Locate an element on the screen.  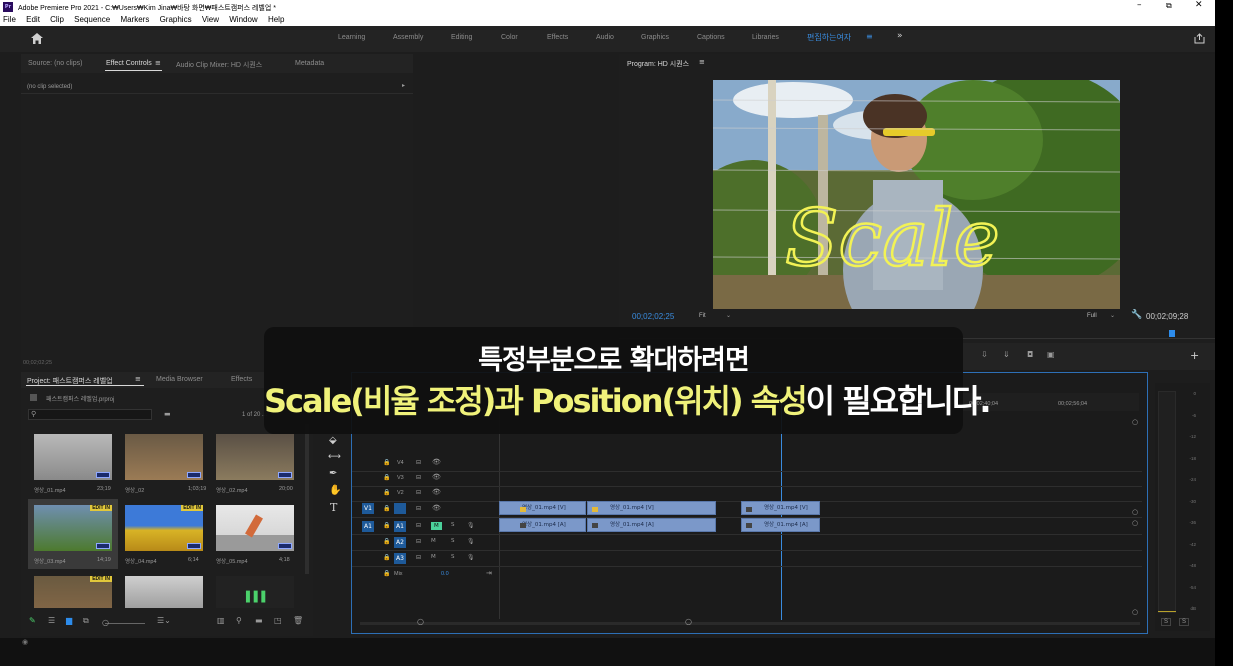
hand-tool-icon: ✋ is located at coordinates (335, 490).